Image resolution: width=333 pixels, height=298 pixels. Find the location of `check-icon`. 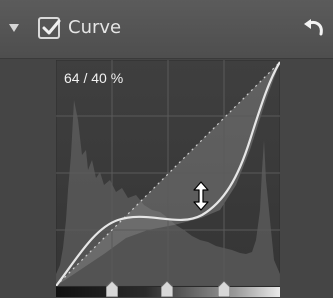

check-icon is located at coordinates (51, 27).